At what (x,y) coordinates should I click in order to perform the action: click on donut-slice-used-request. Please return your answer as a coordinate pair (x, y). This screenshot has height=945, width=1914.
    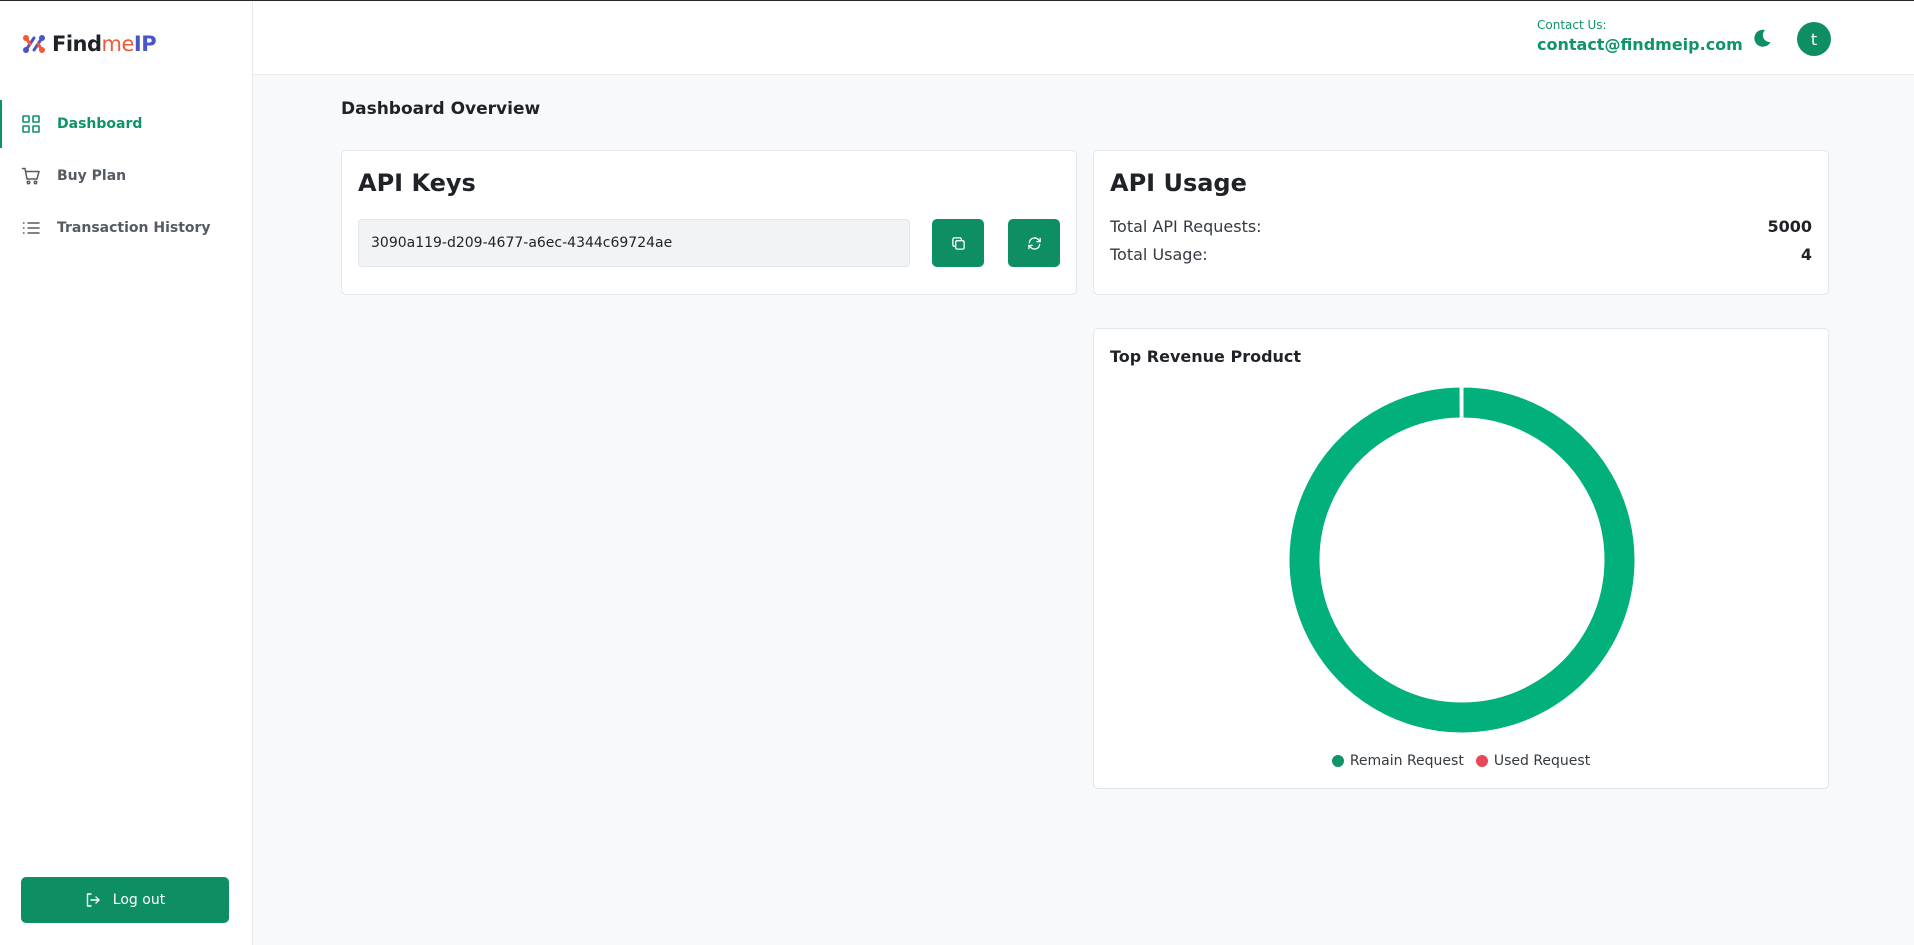
    Looking at the image, I should click on (1461, 403).